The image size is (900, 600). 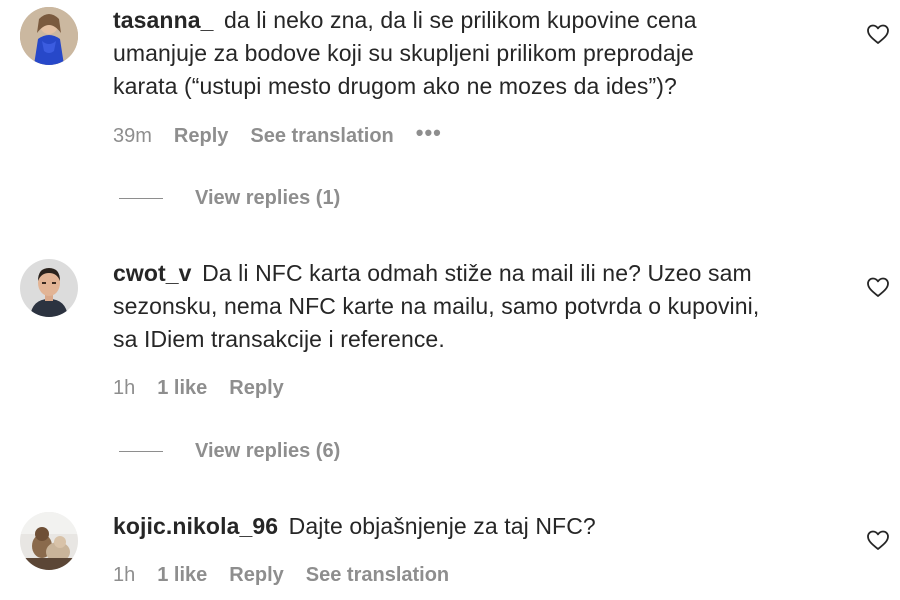 What do you see at coordinates (163, 20) in the screenshot?
I see `comment-username: tasanna_` at bounding box center [163, 20].